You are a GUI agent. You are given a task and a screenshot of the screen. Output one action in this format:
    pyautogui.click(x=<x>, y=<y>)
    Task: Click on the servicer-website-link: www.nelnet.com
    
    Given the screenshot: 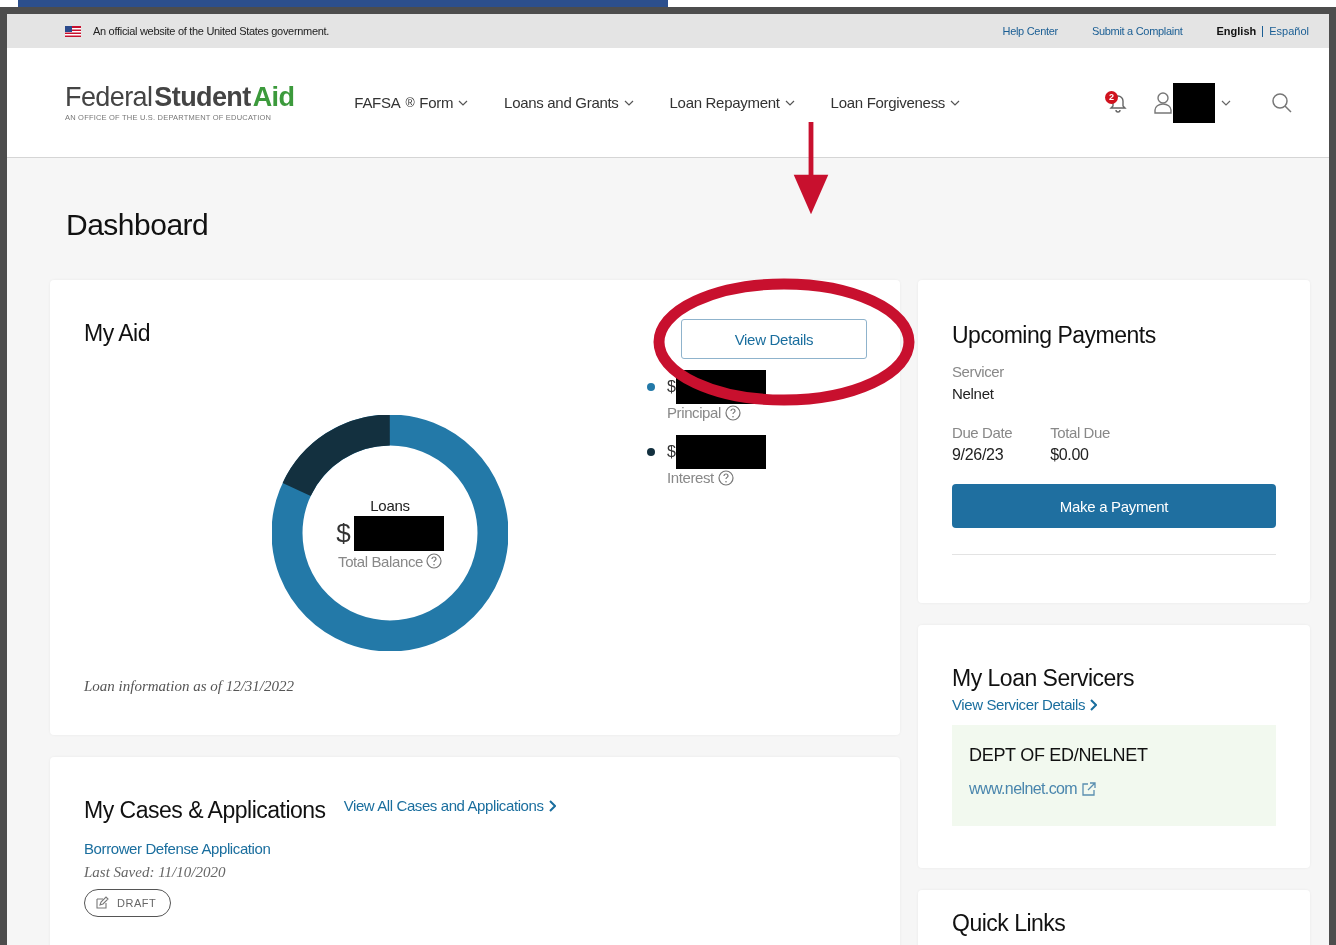 What is the action you would take?
    pyautogui.click(x=1114, y=789)
    